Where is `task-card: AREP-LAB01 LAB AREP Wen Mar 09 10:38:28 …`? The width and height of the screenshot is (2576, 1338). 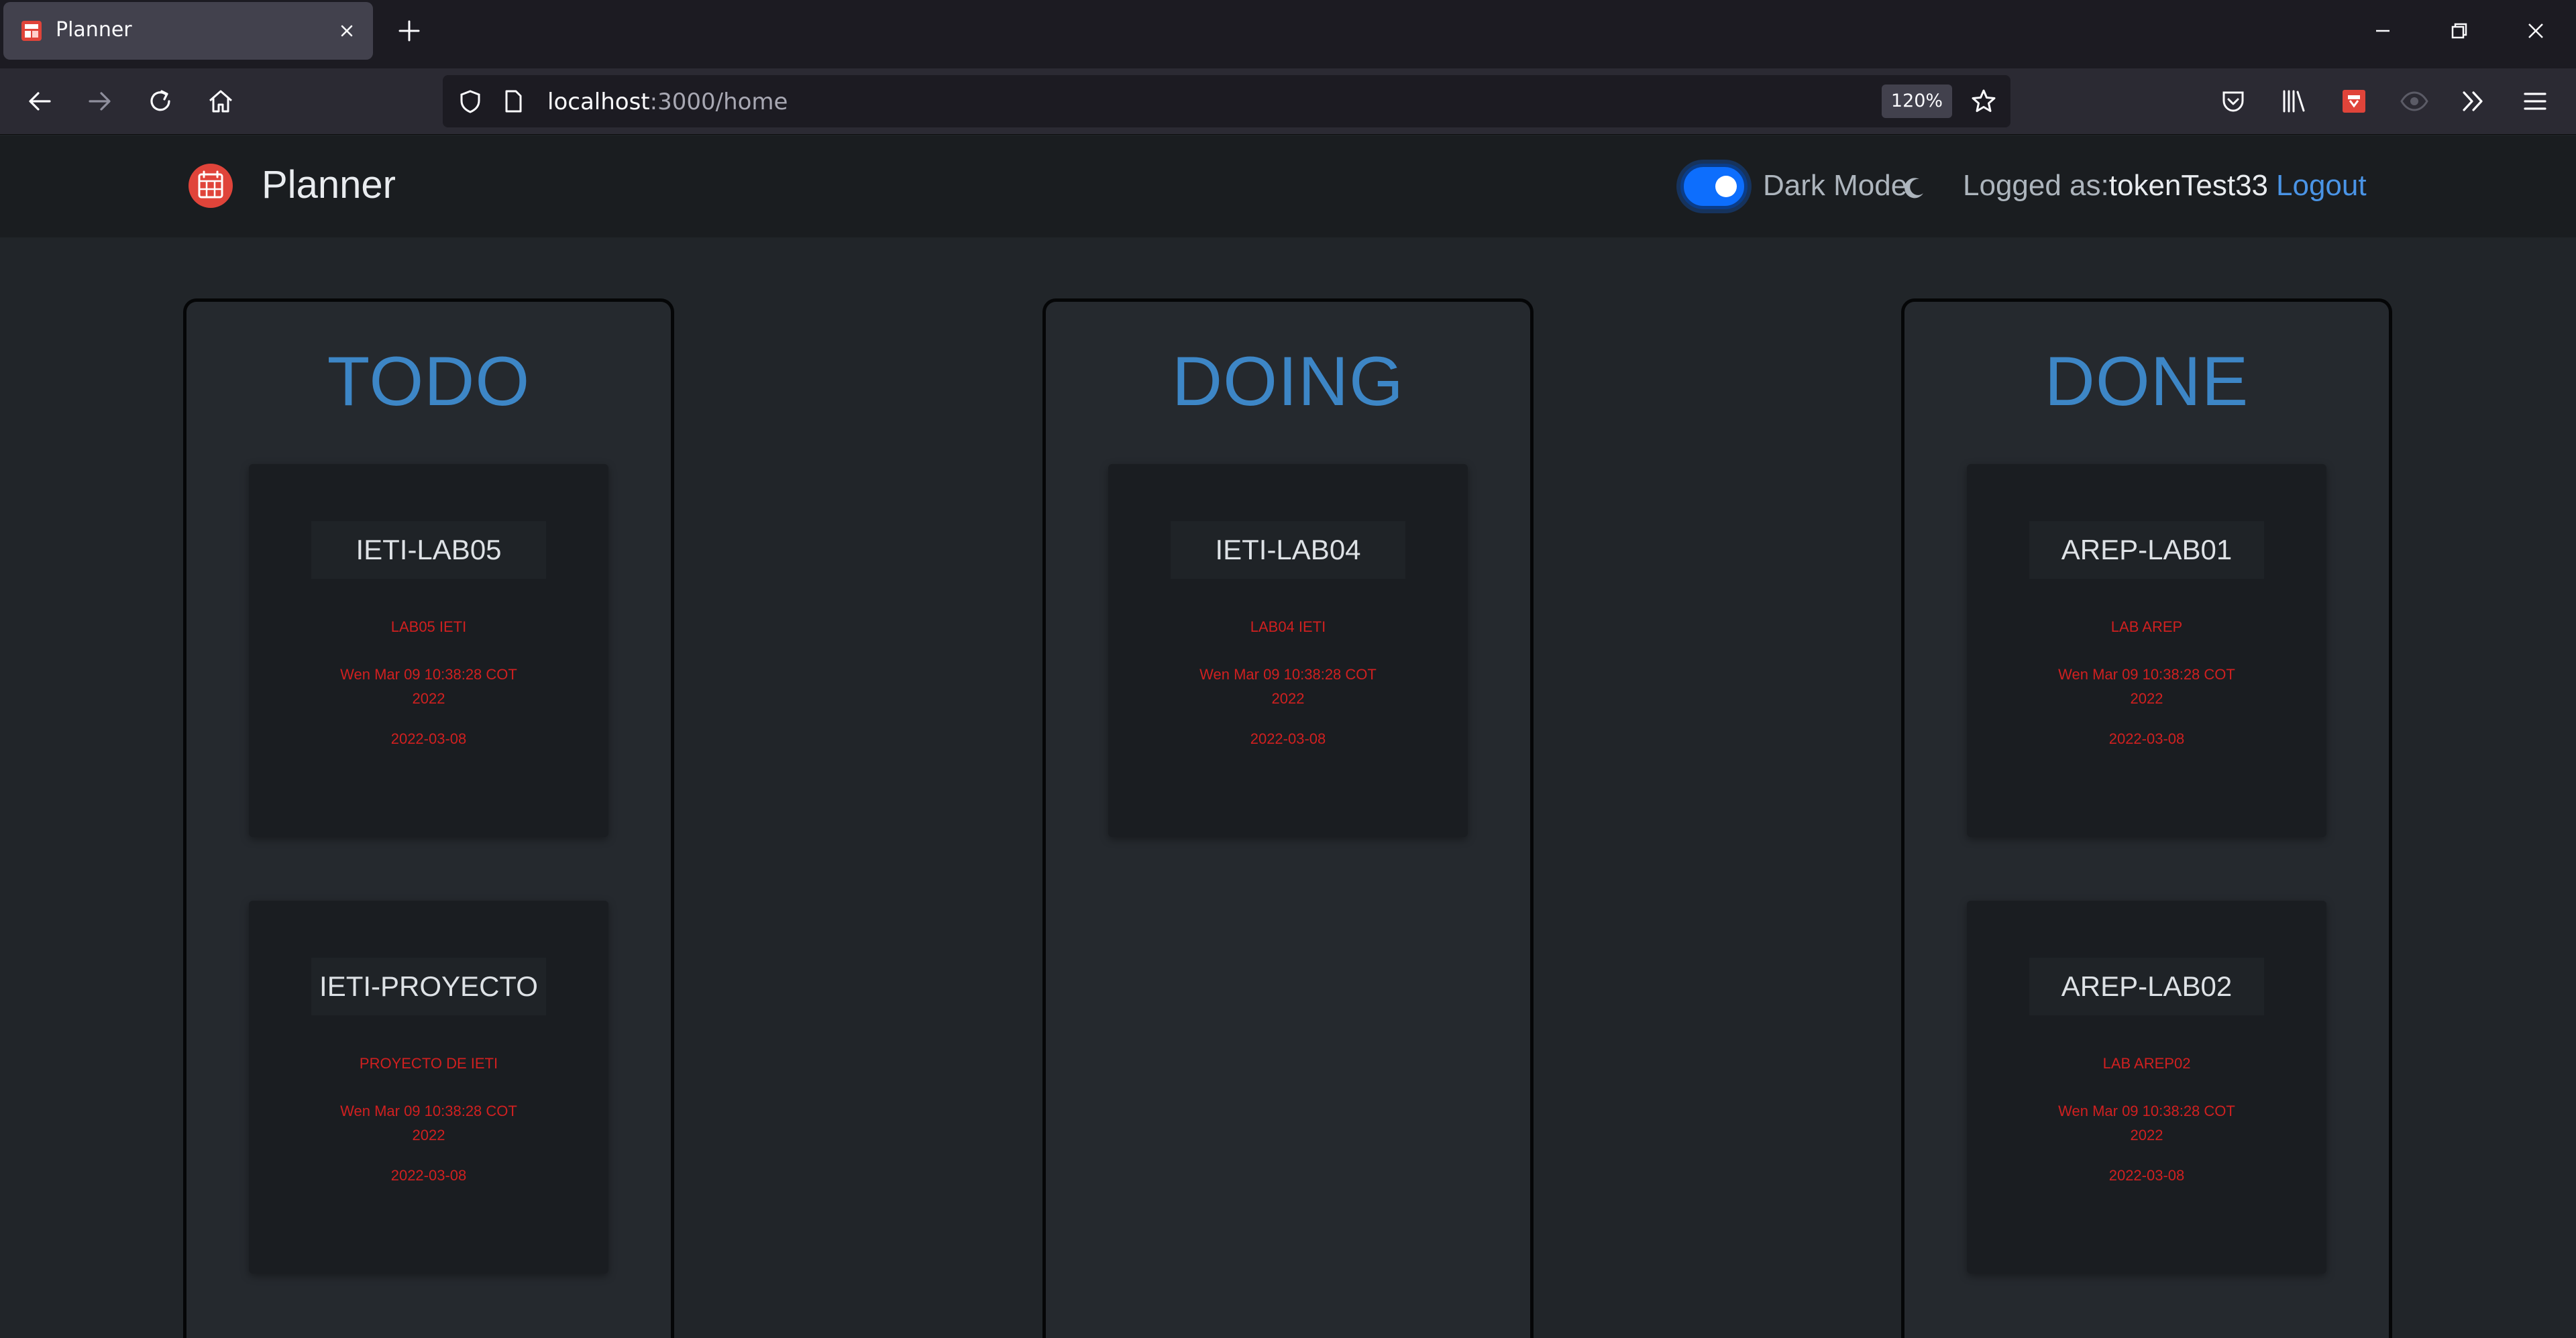 task-card: AREP-LAB01 LAB AREP Wen Mar 09 10:38:28 … is located at coordinates (2146, 650).